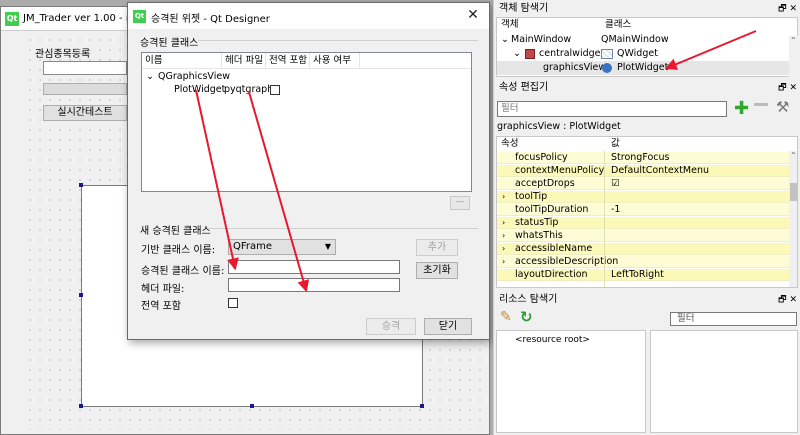 The image size is (800, 435). Describe the element at coordinates (613, 144) in the screenshot. I see `value-column-header: 값` at that location.